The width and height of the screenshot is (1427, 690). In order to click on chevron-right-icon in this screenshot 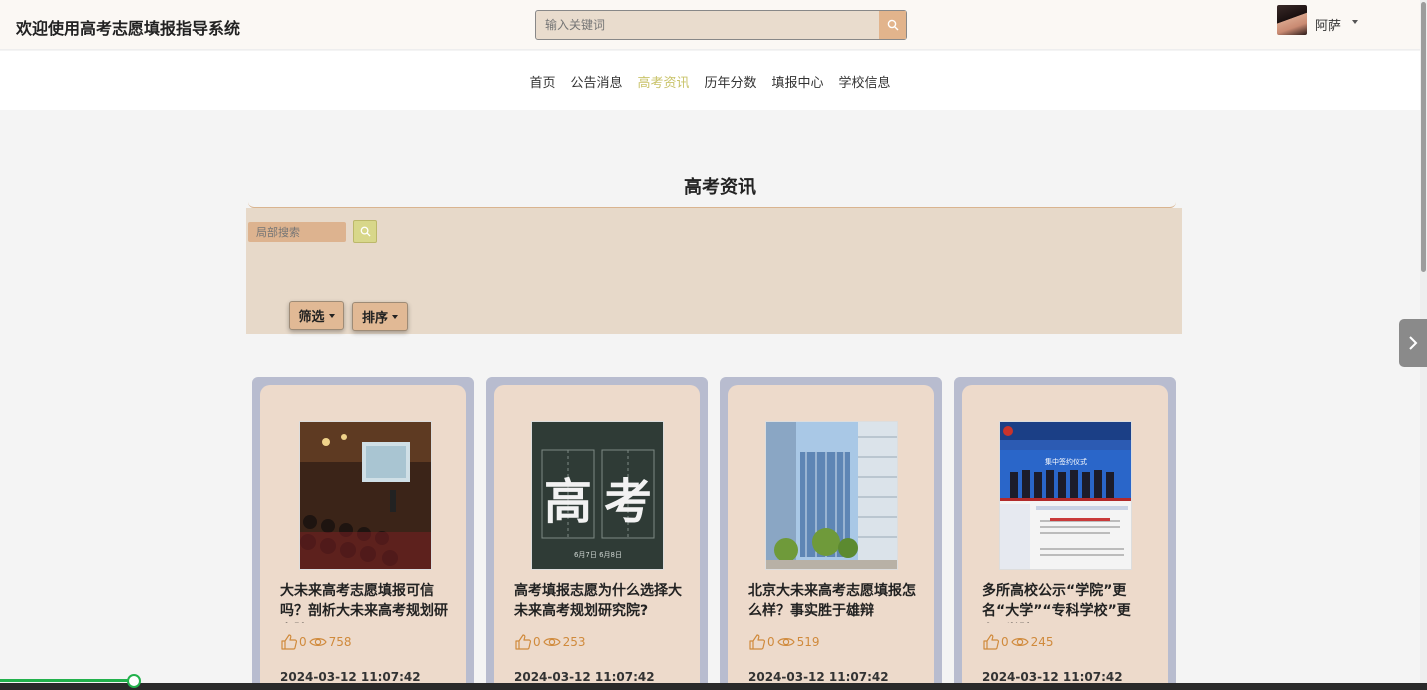, I will do `click(1413, 343)`.